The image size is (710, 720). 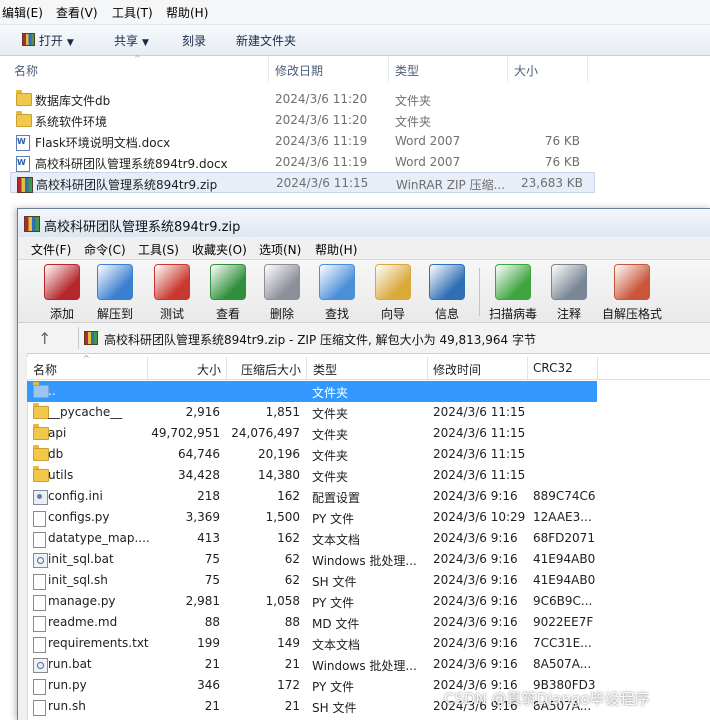 I want to click on tool-find-magnifier-button: 查找, so click(x=337, y=293).